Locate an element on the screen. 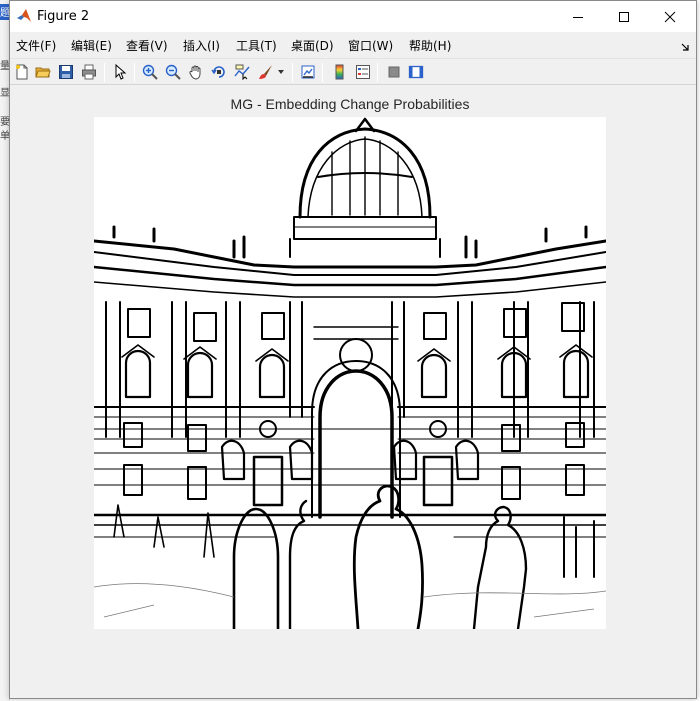  menu-insert: 插入(I) is located at coordinates (201, 45).